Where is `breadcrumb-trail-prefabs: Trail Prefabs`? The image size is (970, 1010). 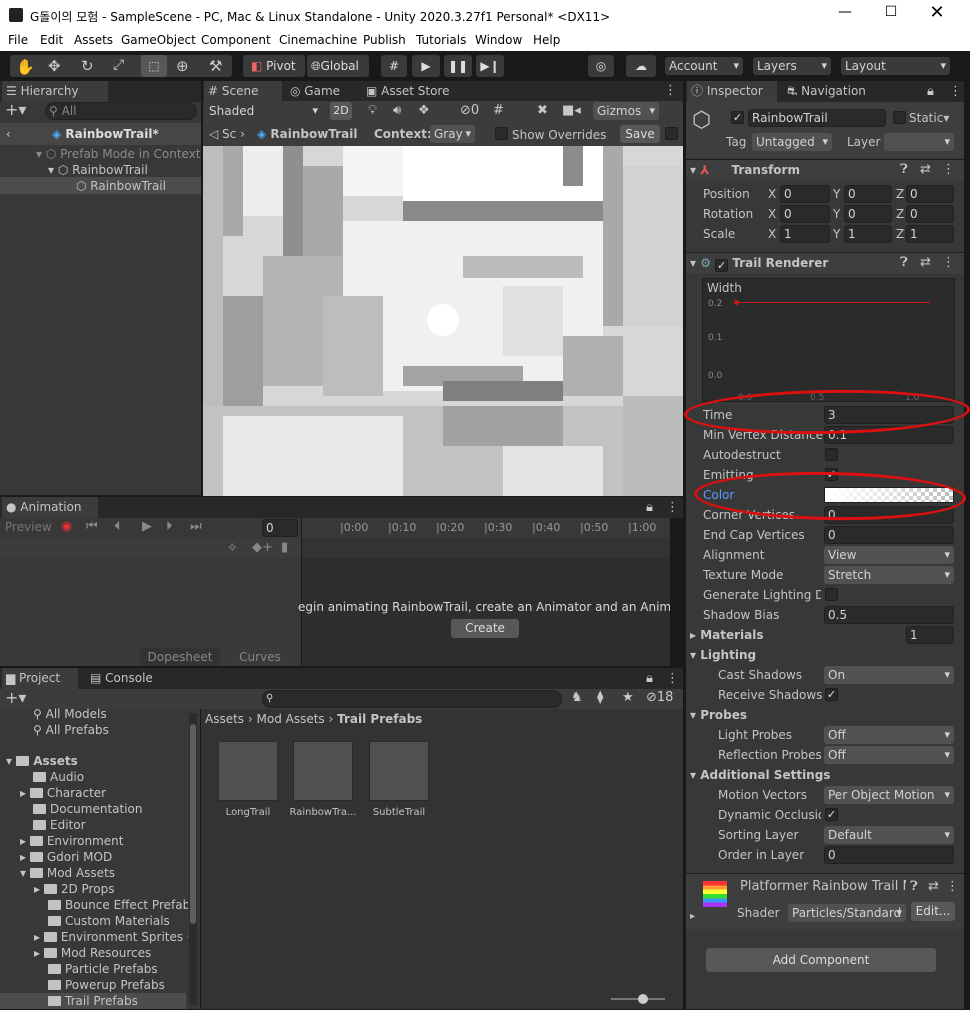 breadcrumb-trail-prefabs: Trail Prefabs is located at coordinates (379, 719).